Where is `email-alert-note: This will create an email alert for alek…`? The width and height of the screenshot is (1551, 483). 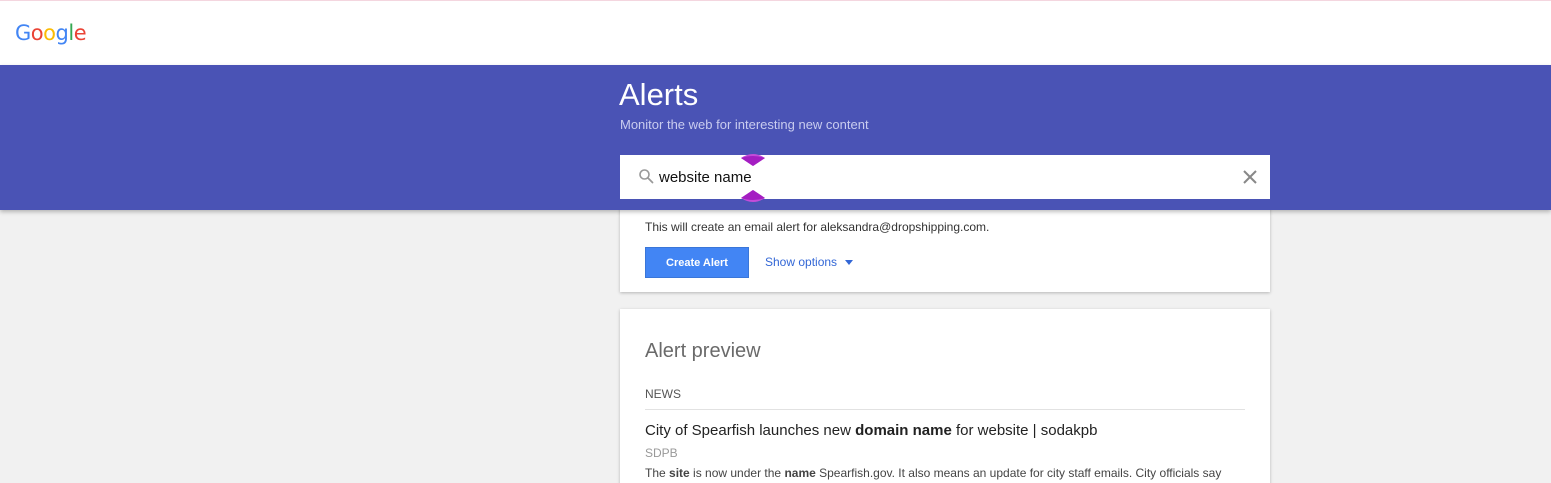 email-alert-note: This will create an email alert for alek… is located at coordinates (817, 227).